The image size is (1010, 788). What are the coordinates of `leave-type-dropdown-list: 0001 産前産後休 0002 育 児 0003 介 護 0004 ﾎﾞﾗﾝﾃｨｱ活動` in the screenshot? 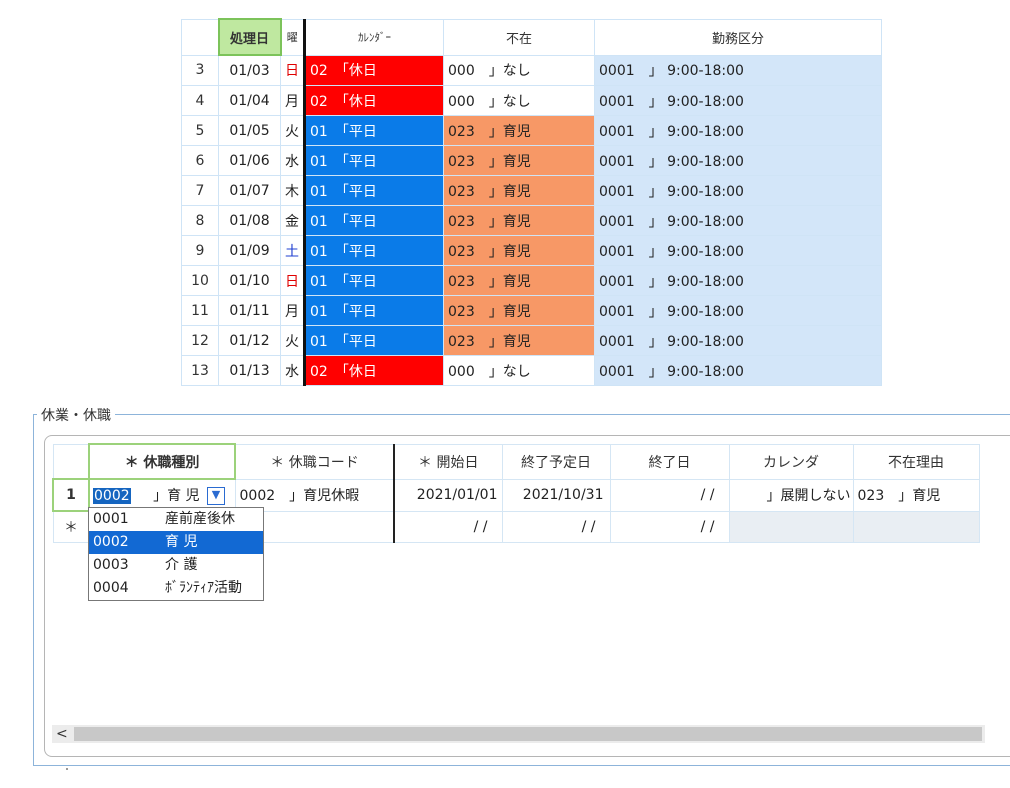 It's located at (176, 554).